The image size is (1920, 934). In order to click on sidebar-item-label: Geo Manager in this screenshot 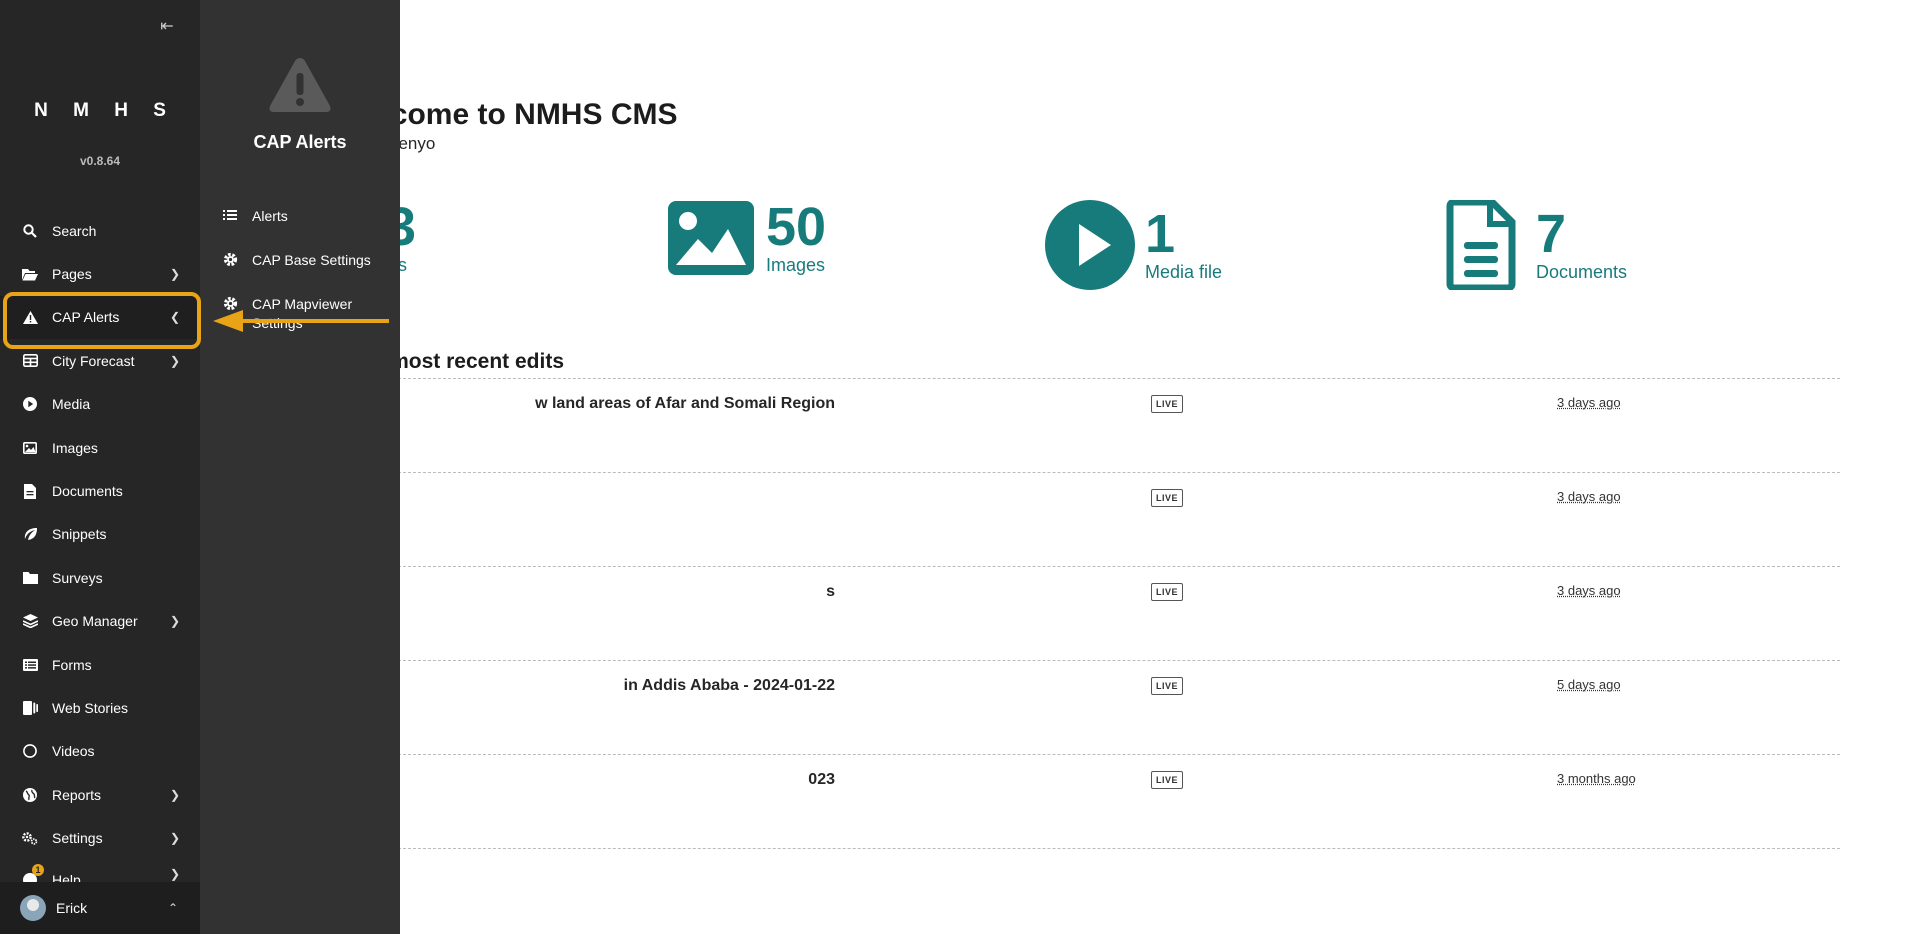, I will do `click(95, 621)`.